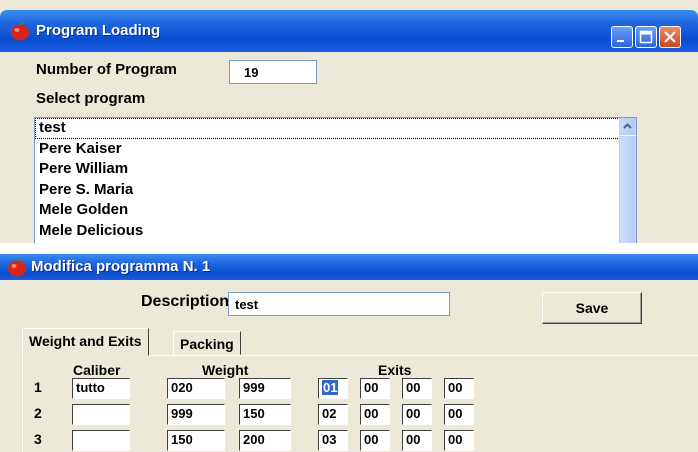  I want to click on scroll-up-button, so click(627, 126).